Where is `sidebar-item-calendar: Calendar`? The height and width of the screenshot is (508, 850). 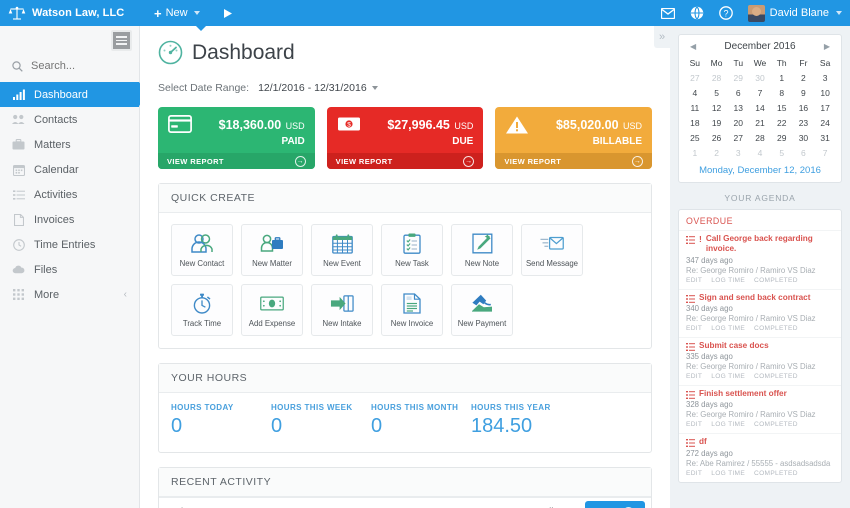 sidebar-item-calendar: Calendar is located at coordinates (69, 169).